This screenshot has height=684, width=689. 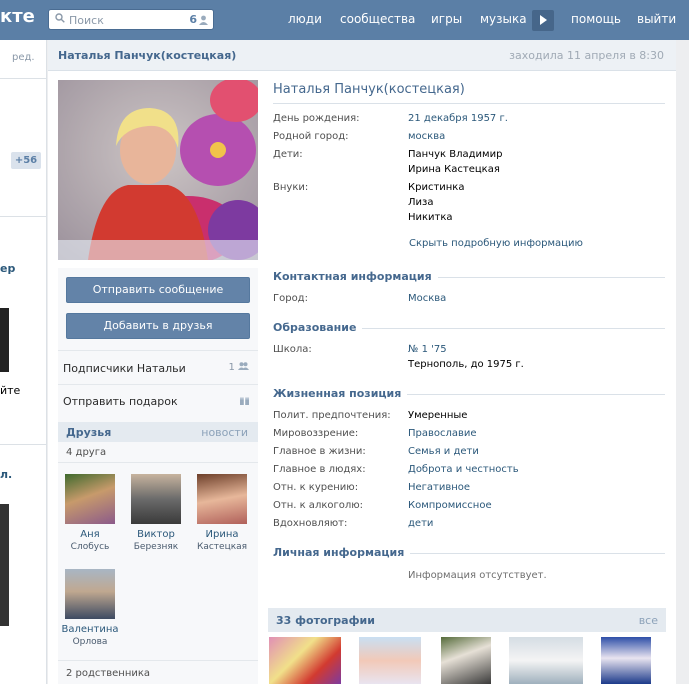 I want to click on friend-card: Ирина Кастецкая, so click(x=222, y=514).